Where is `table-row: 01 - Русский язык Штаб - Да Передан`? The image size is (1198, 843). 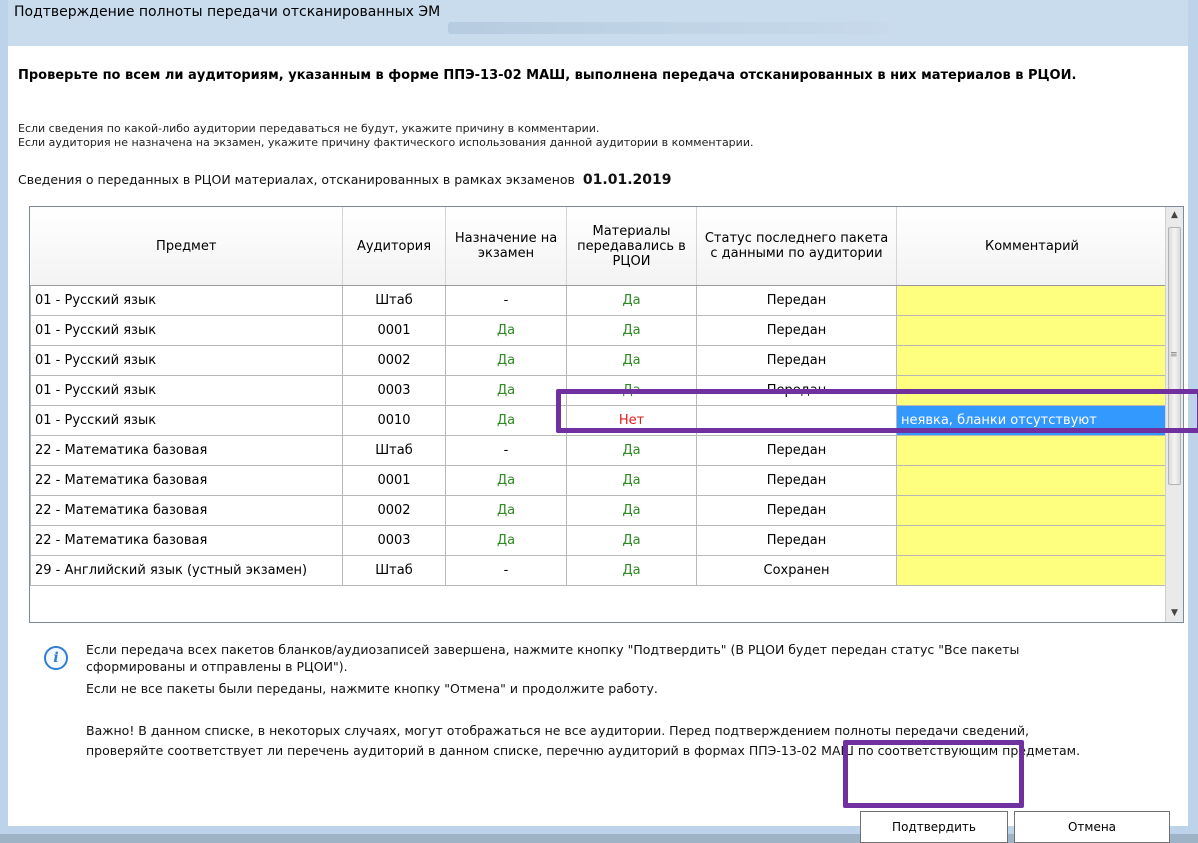 table-row: 01 - Русский язык Штаб - Да Передан is located at coordinates (599, 300).